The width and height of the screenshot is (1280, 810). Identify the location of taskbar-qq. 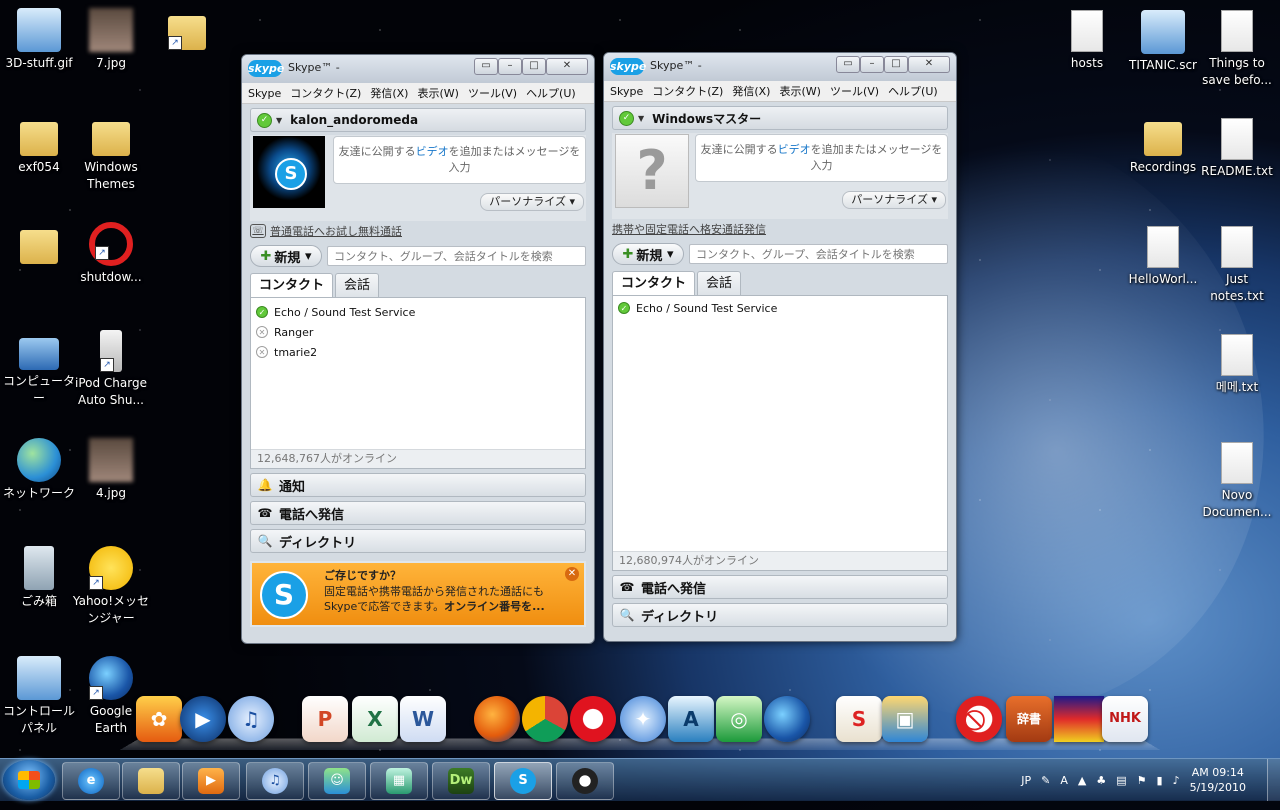
(585, 781).